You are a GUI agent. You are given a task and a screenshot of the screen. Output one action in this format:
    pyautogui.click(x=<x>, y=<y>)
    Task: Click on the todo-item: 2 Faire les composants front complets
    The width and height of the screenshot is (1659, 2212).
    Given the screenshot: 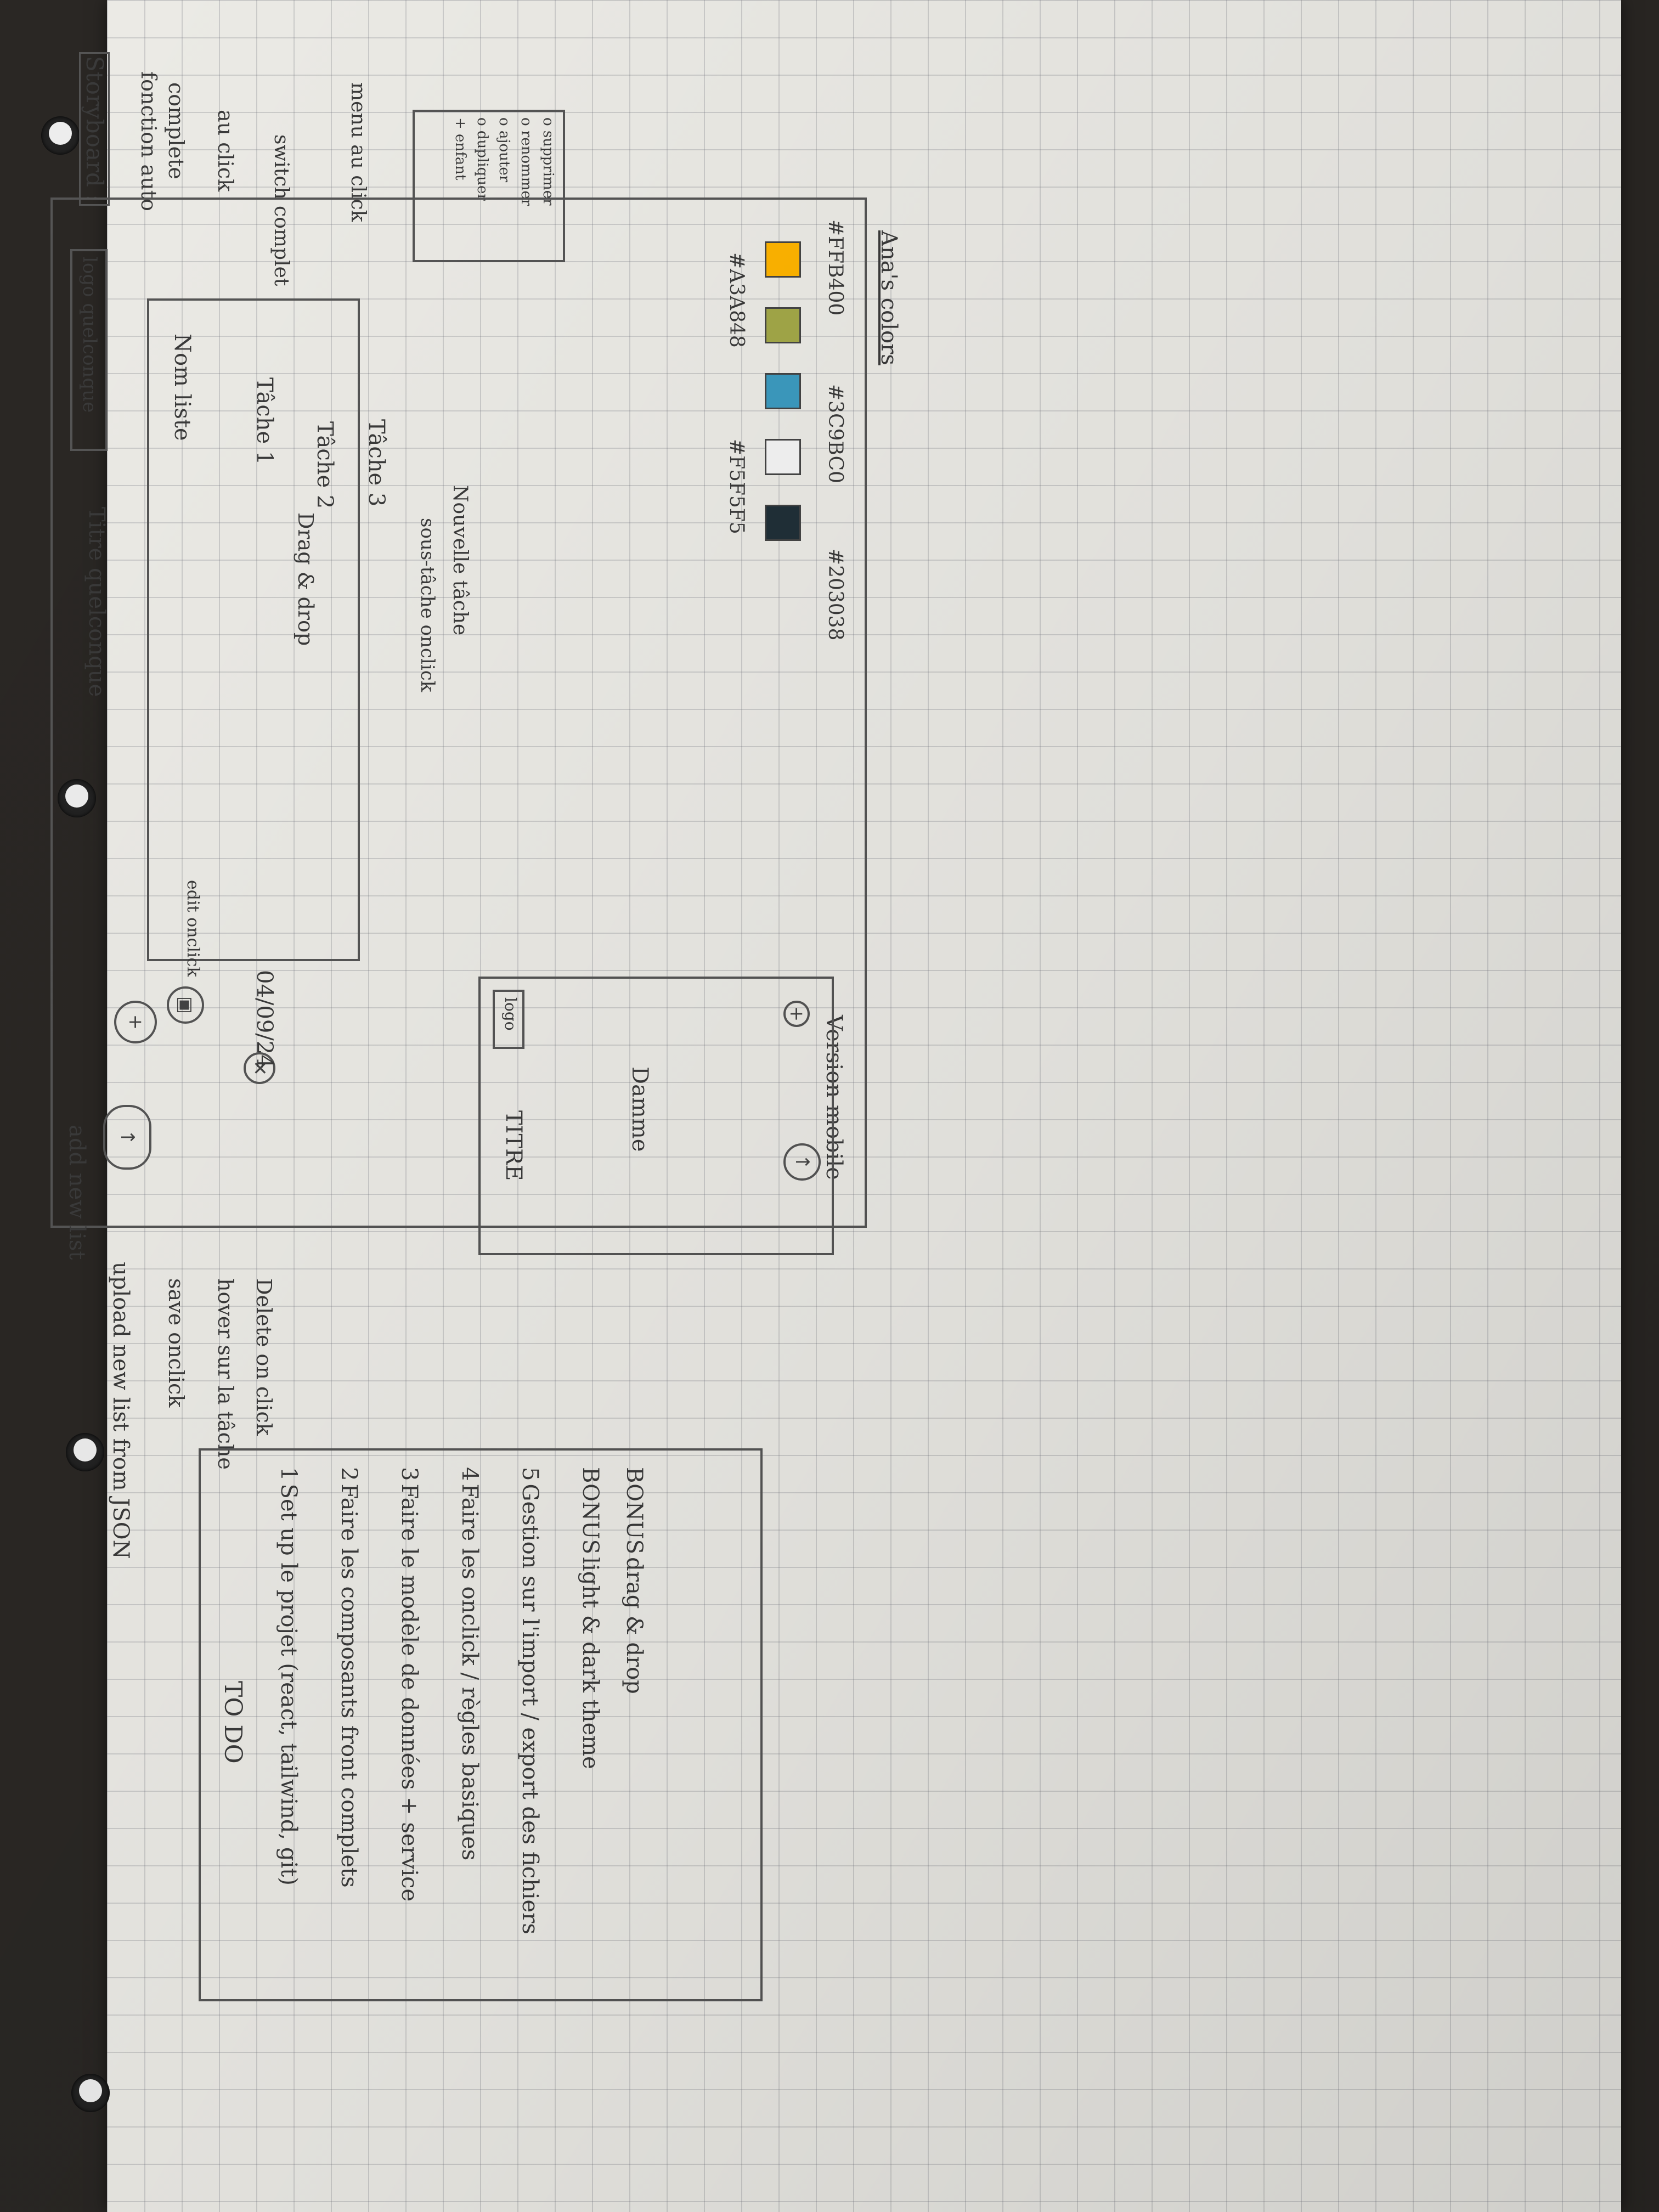 What is the action you would take?
    pyautogui.click(x=349, y=1678)
    